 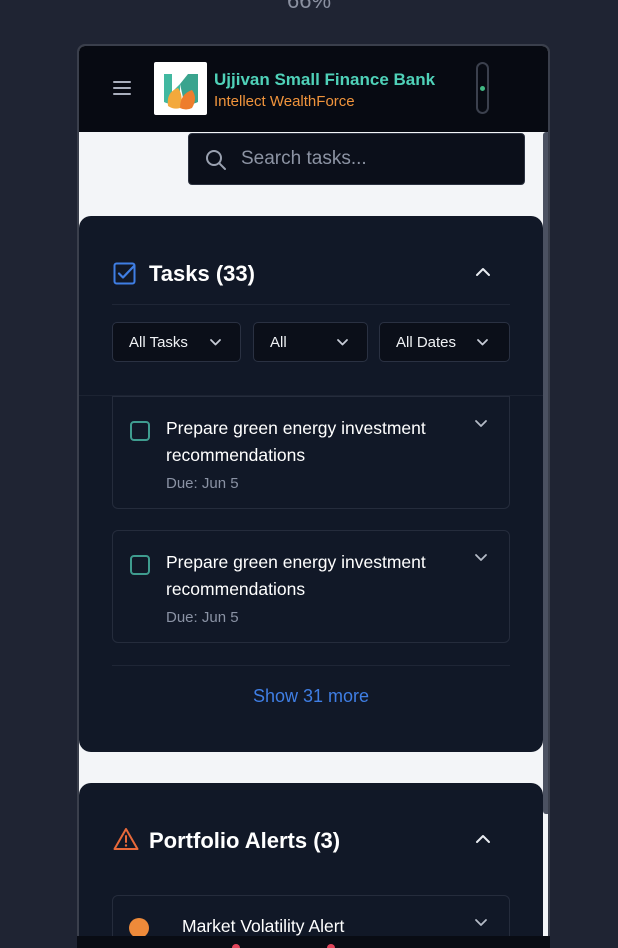 I want to click on show-more-divider, so click(x=311, y=665).